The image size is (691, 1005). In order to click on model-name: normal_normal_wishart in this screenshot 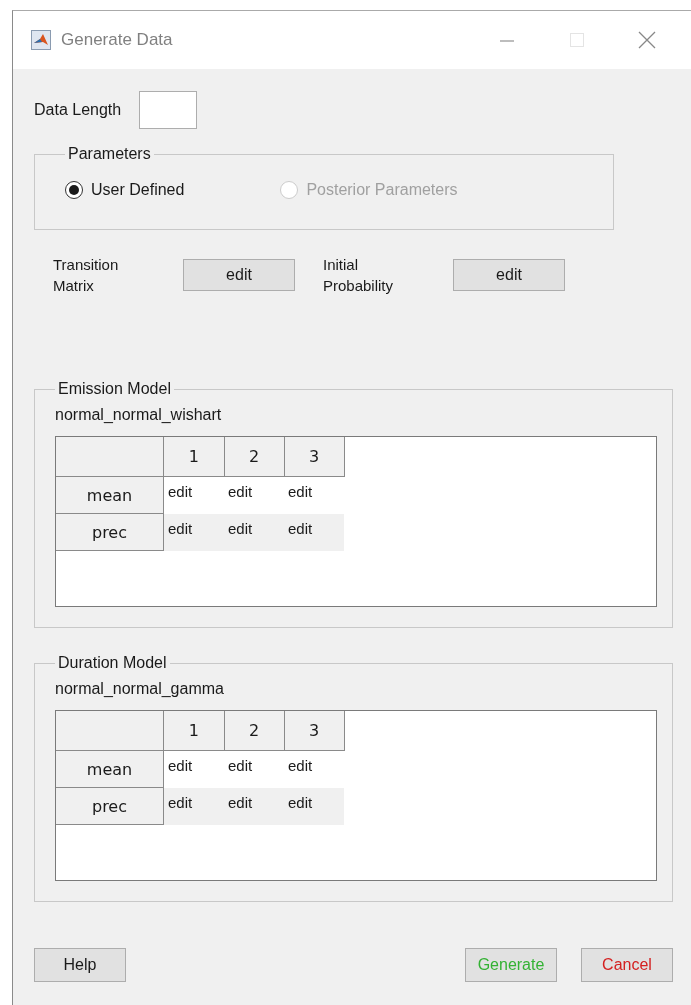, I will do `click(139, 415)`.